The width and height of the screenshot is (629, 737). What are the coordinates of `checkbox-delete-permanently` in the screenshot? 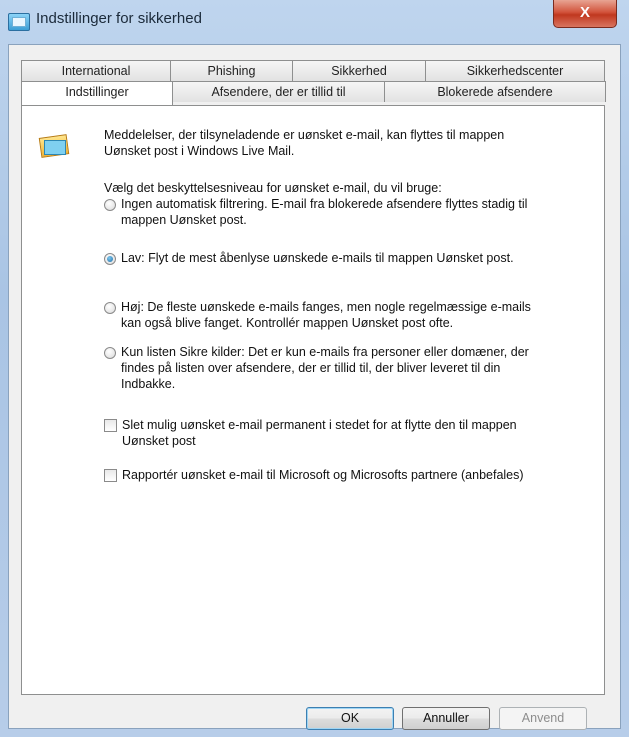 It's located at (110, 425).